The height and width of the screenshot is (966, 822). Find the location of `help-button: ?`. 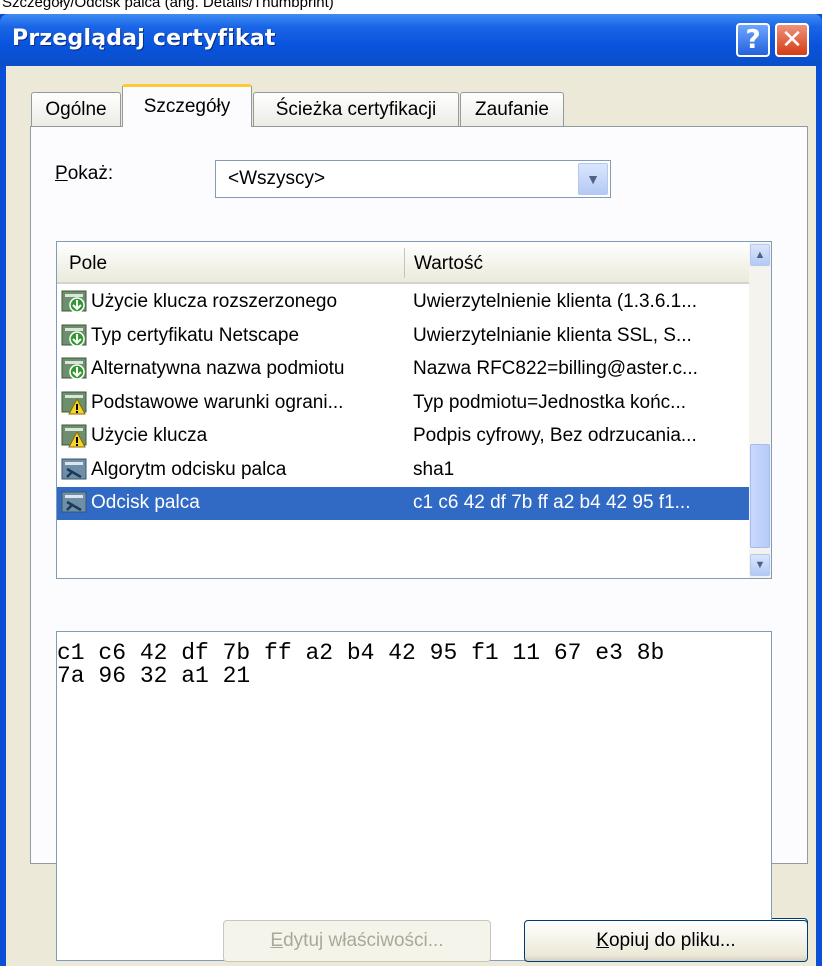

help-button: ? is located at coordinates (753, 40).